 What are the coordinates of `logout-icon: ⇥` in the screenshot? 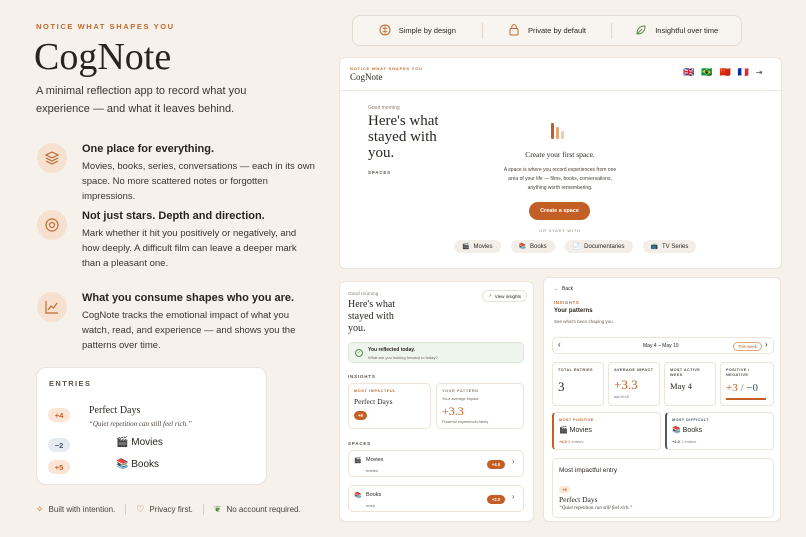 It's located at (759, 72).